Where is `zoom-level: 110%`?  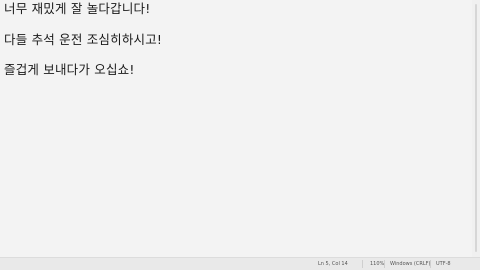
zoom-level: 110% is located at coordinates (377, 264).